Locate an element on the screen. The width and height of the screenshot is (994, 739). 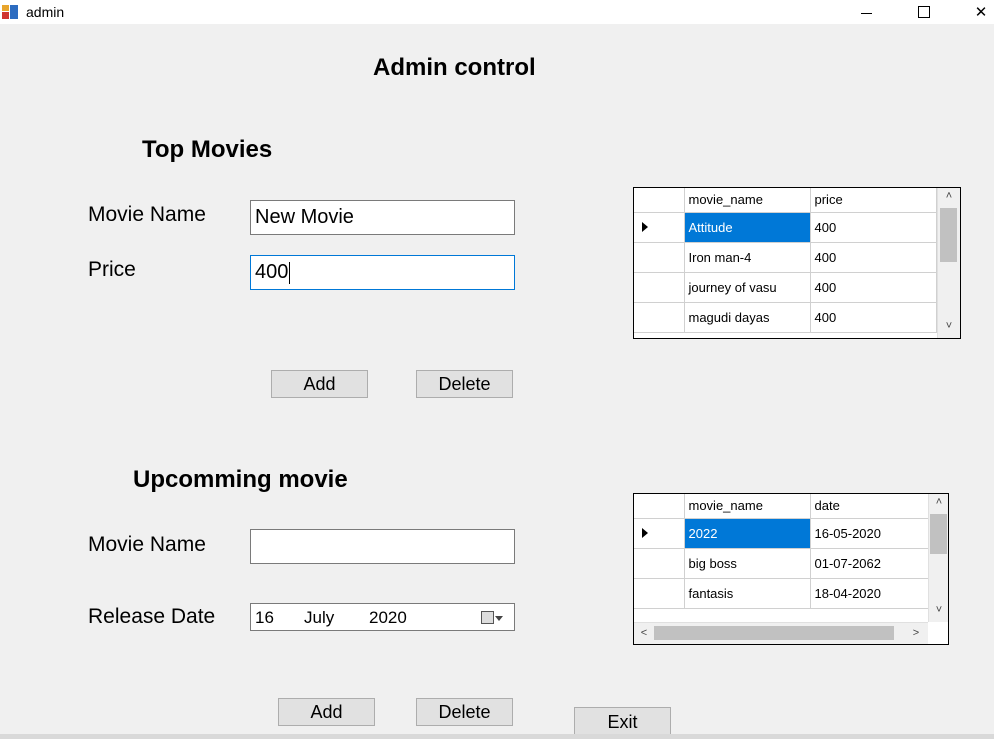
calendar-icon is located at coordinates (487, 617).